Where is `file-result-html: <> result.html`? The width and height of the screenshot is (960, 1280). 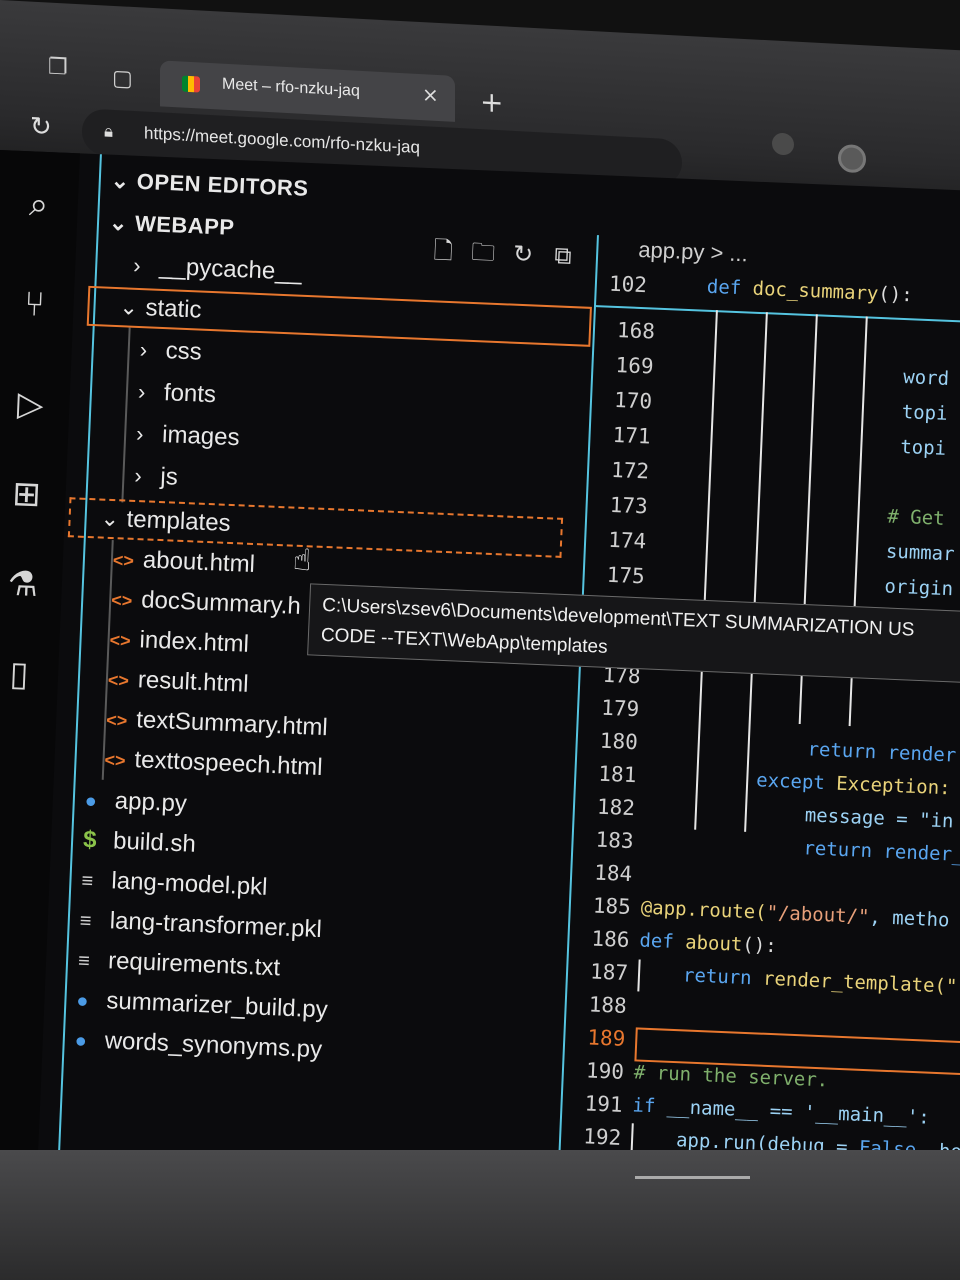 file-result-html: <> result.html is located at coordinates (178, 682).